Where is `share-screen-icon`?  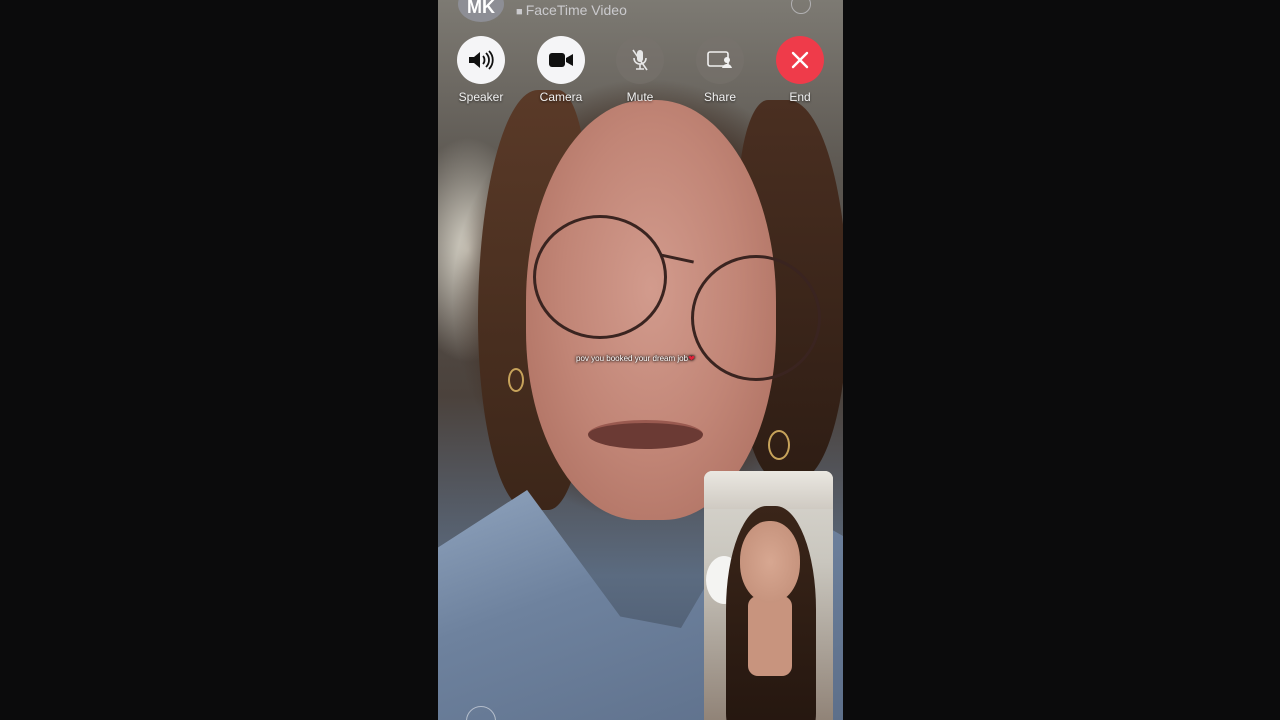
share-screen-icon is located at coordinates (720, 60).